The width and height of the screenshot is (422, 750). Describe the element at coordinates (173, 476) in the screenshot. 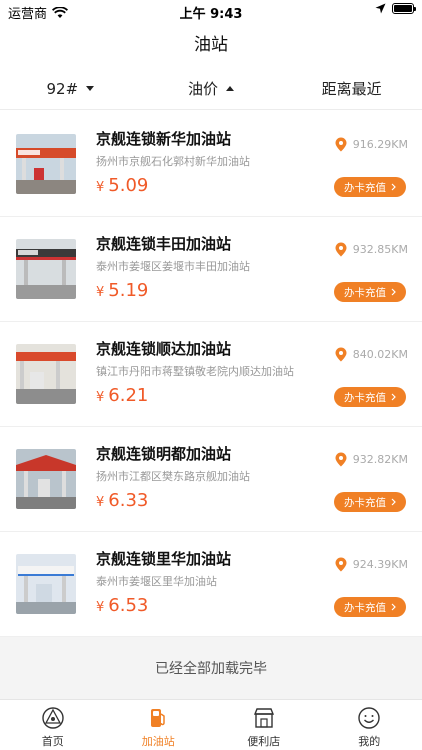

I see `station-address: 扬州市江都区樊东路京舰加油站` at that location.